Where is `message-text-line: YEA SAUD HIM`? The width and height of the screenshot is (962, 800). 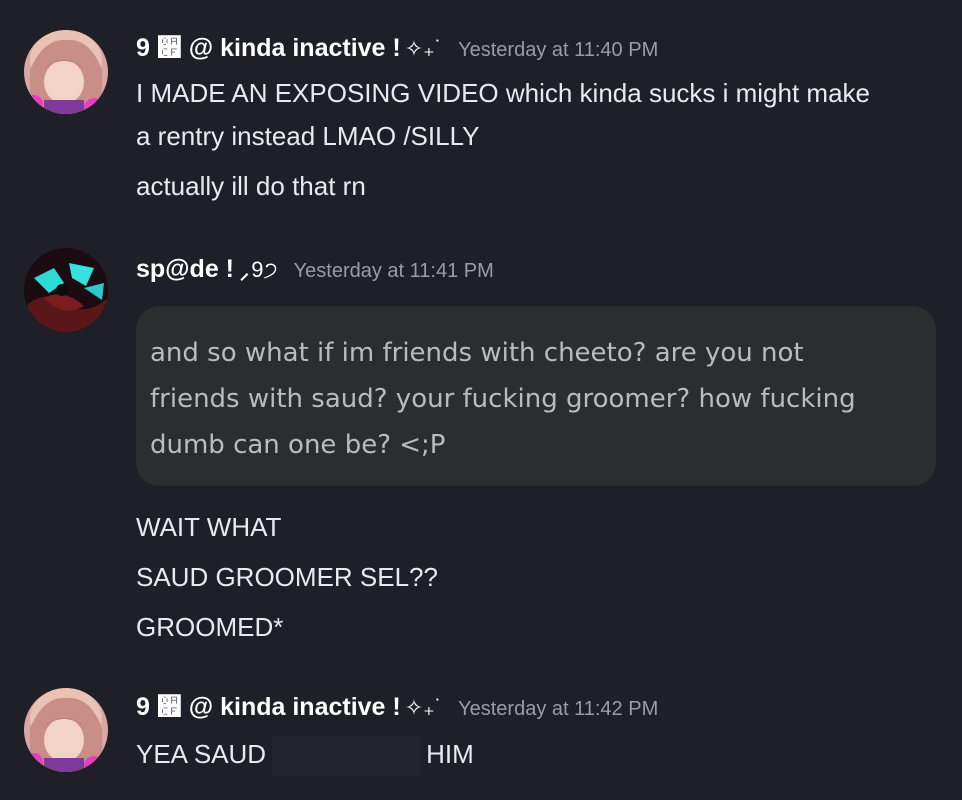 message-text-line: YEA SAUD HIM is located at coordinates (305, 756).